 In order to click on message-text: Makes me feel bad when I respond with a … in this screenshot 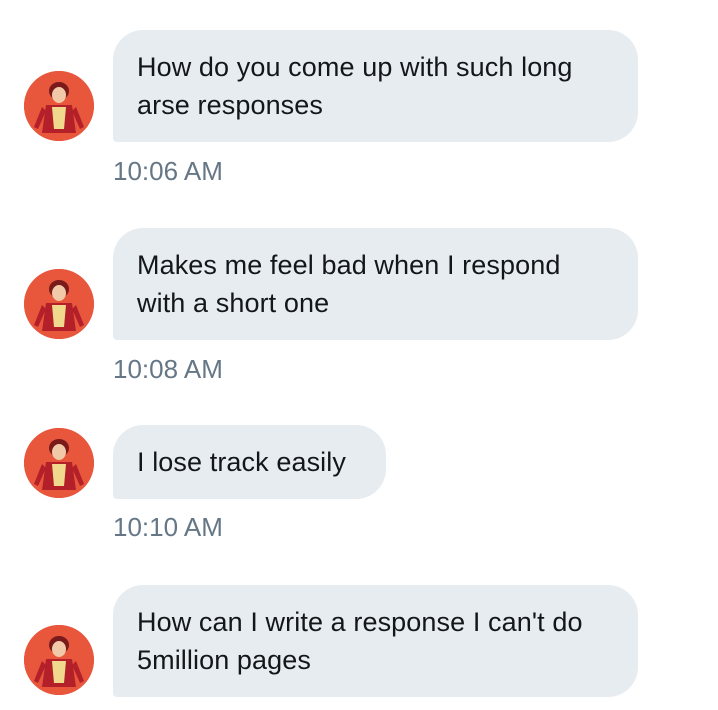, I will do `click(349, 284)`.